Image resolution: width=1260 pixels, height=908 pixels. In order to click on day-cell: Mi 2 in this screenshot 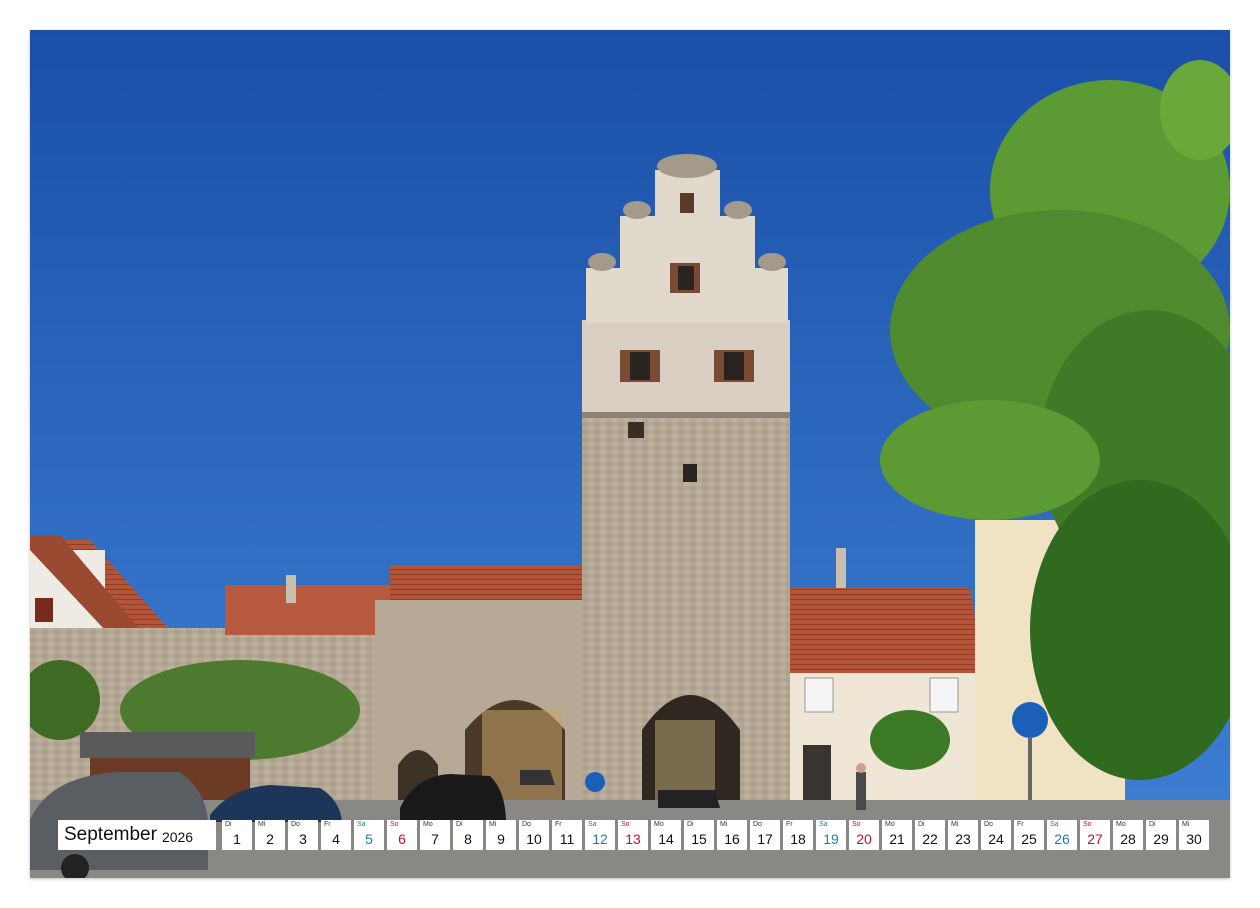, I will do `click(270, 835)`.